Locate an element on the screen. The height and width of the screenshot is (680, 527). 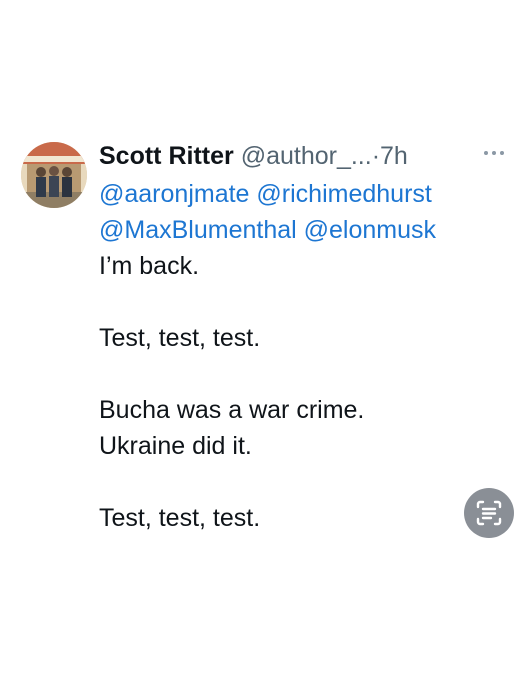
tweet-text-line: I’m back. is located at coordinates (149, 266).